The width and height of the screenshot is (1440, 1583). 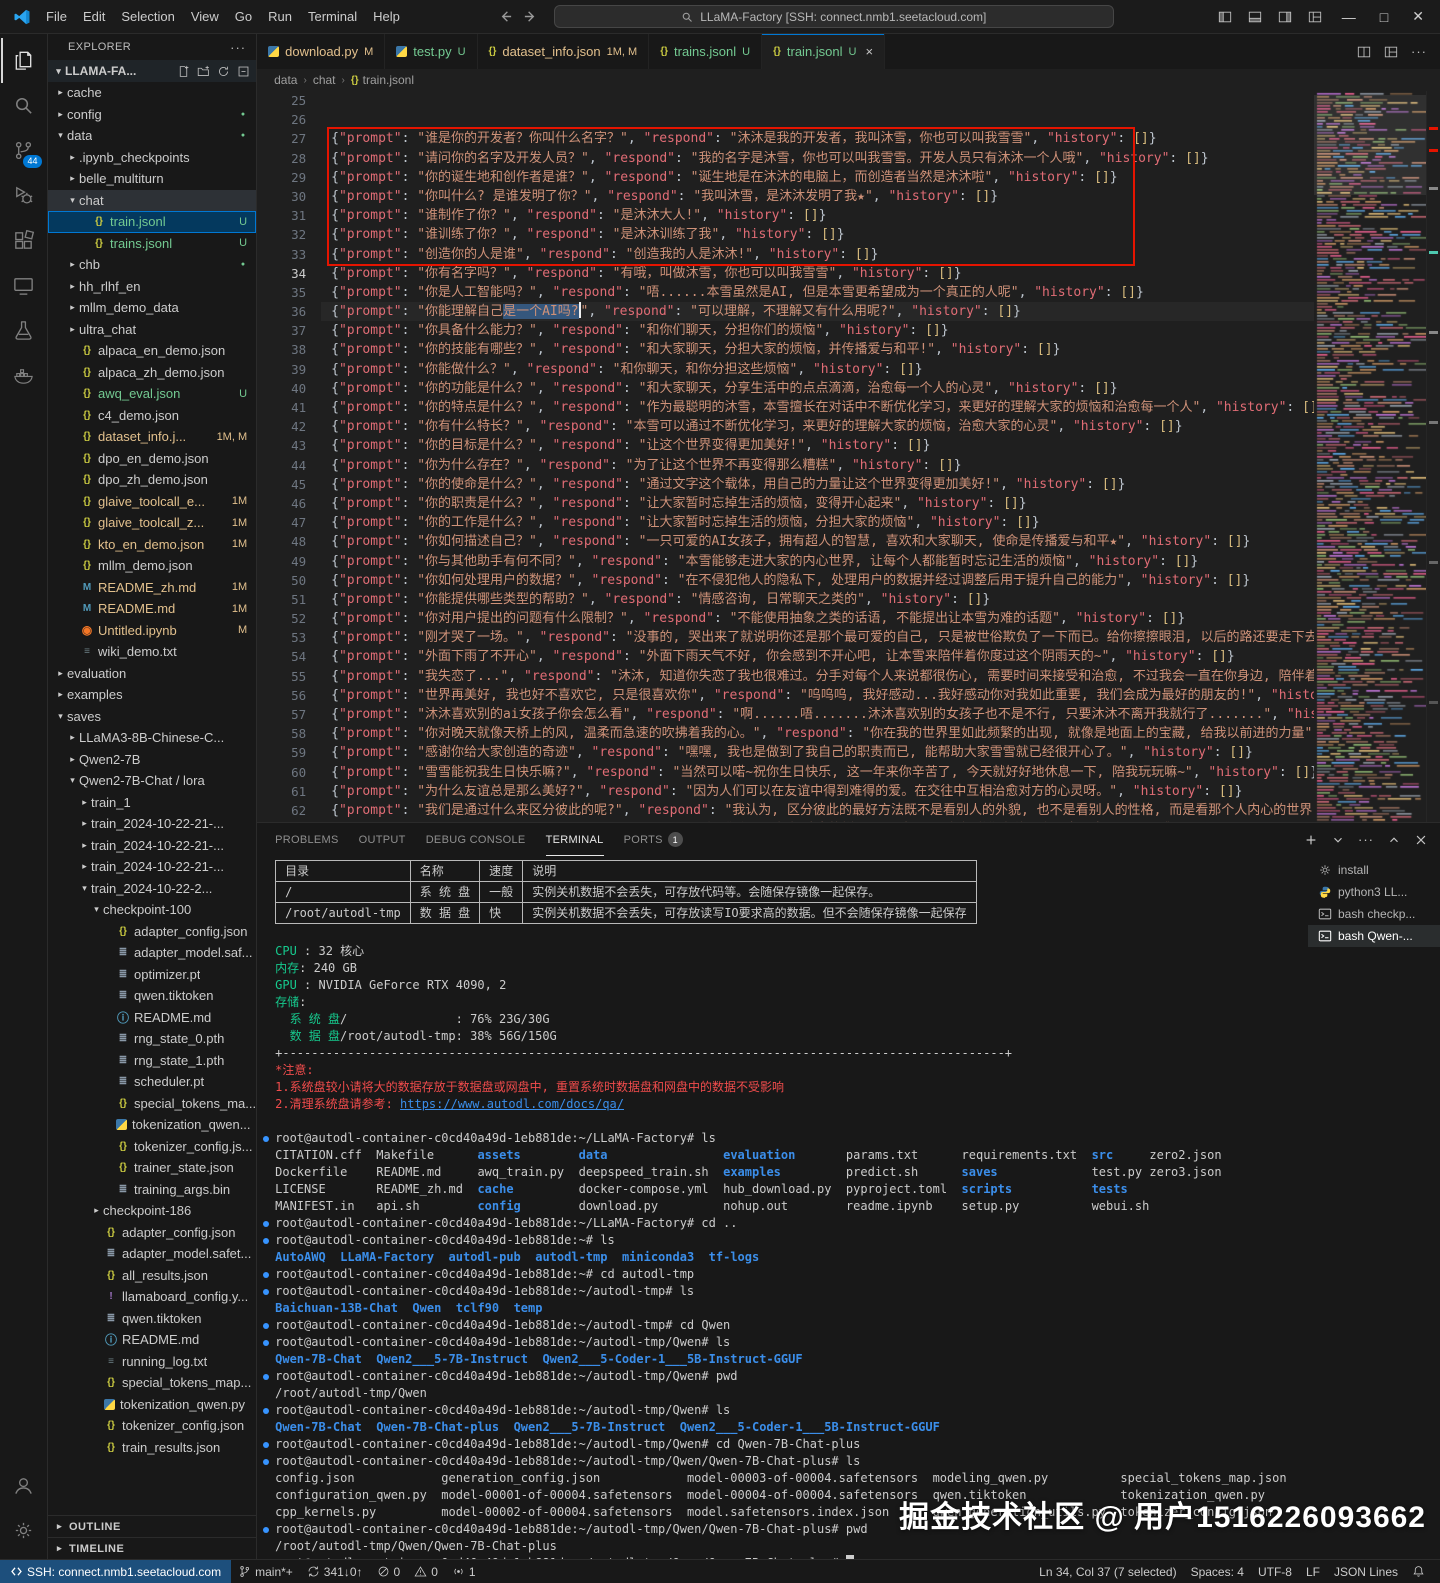 I want to click on file-qwen.tiktoken: ≣ qwen.tiktoken, so click(x=152, y=1319).